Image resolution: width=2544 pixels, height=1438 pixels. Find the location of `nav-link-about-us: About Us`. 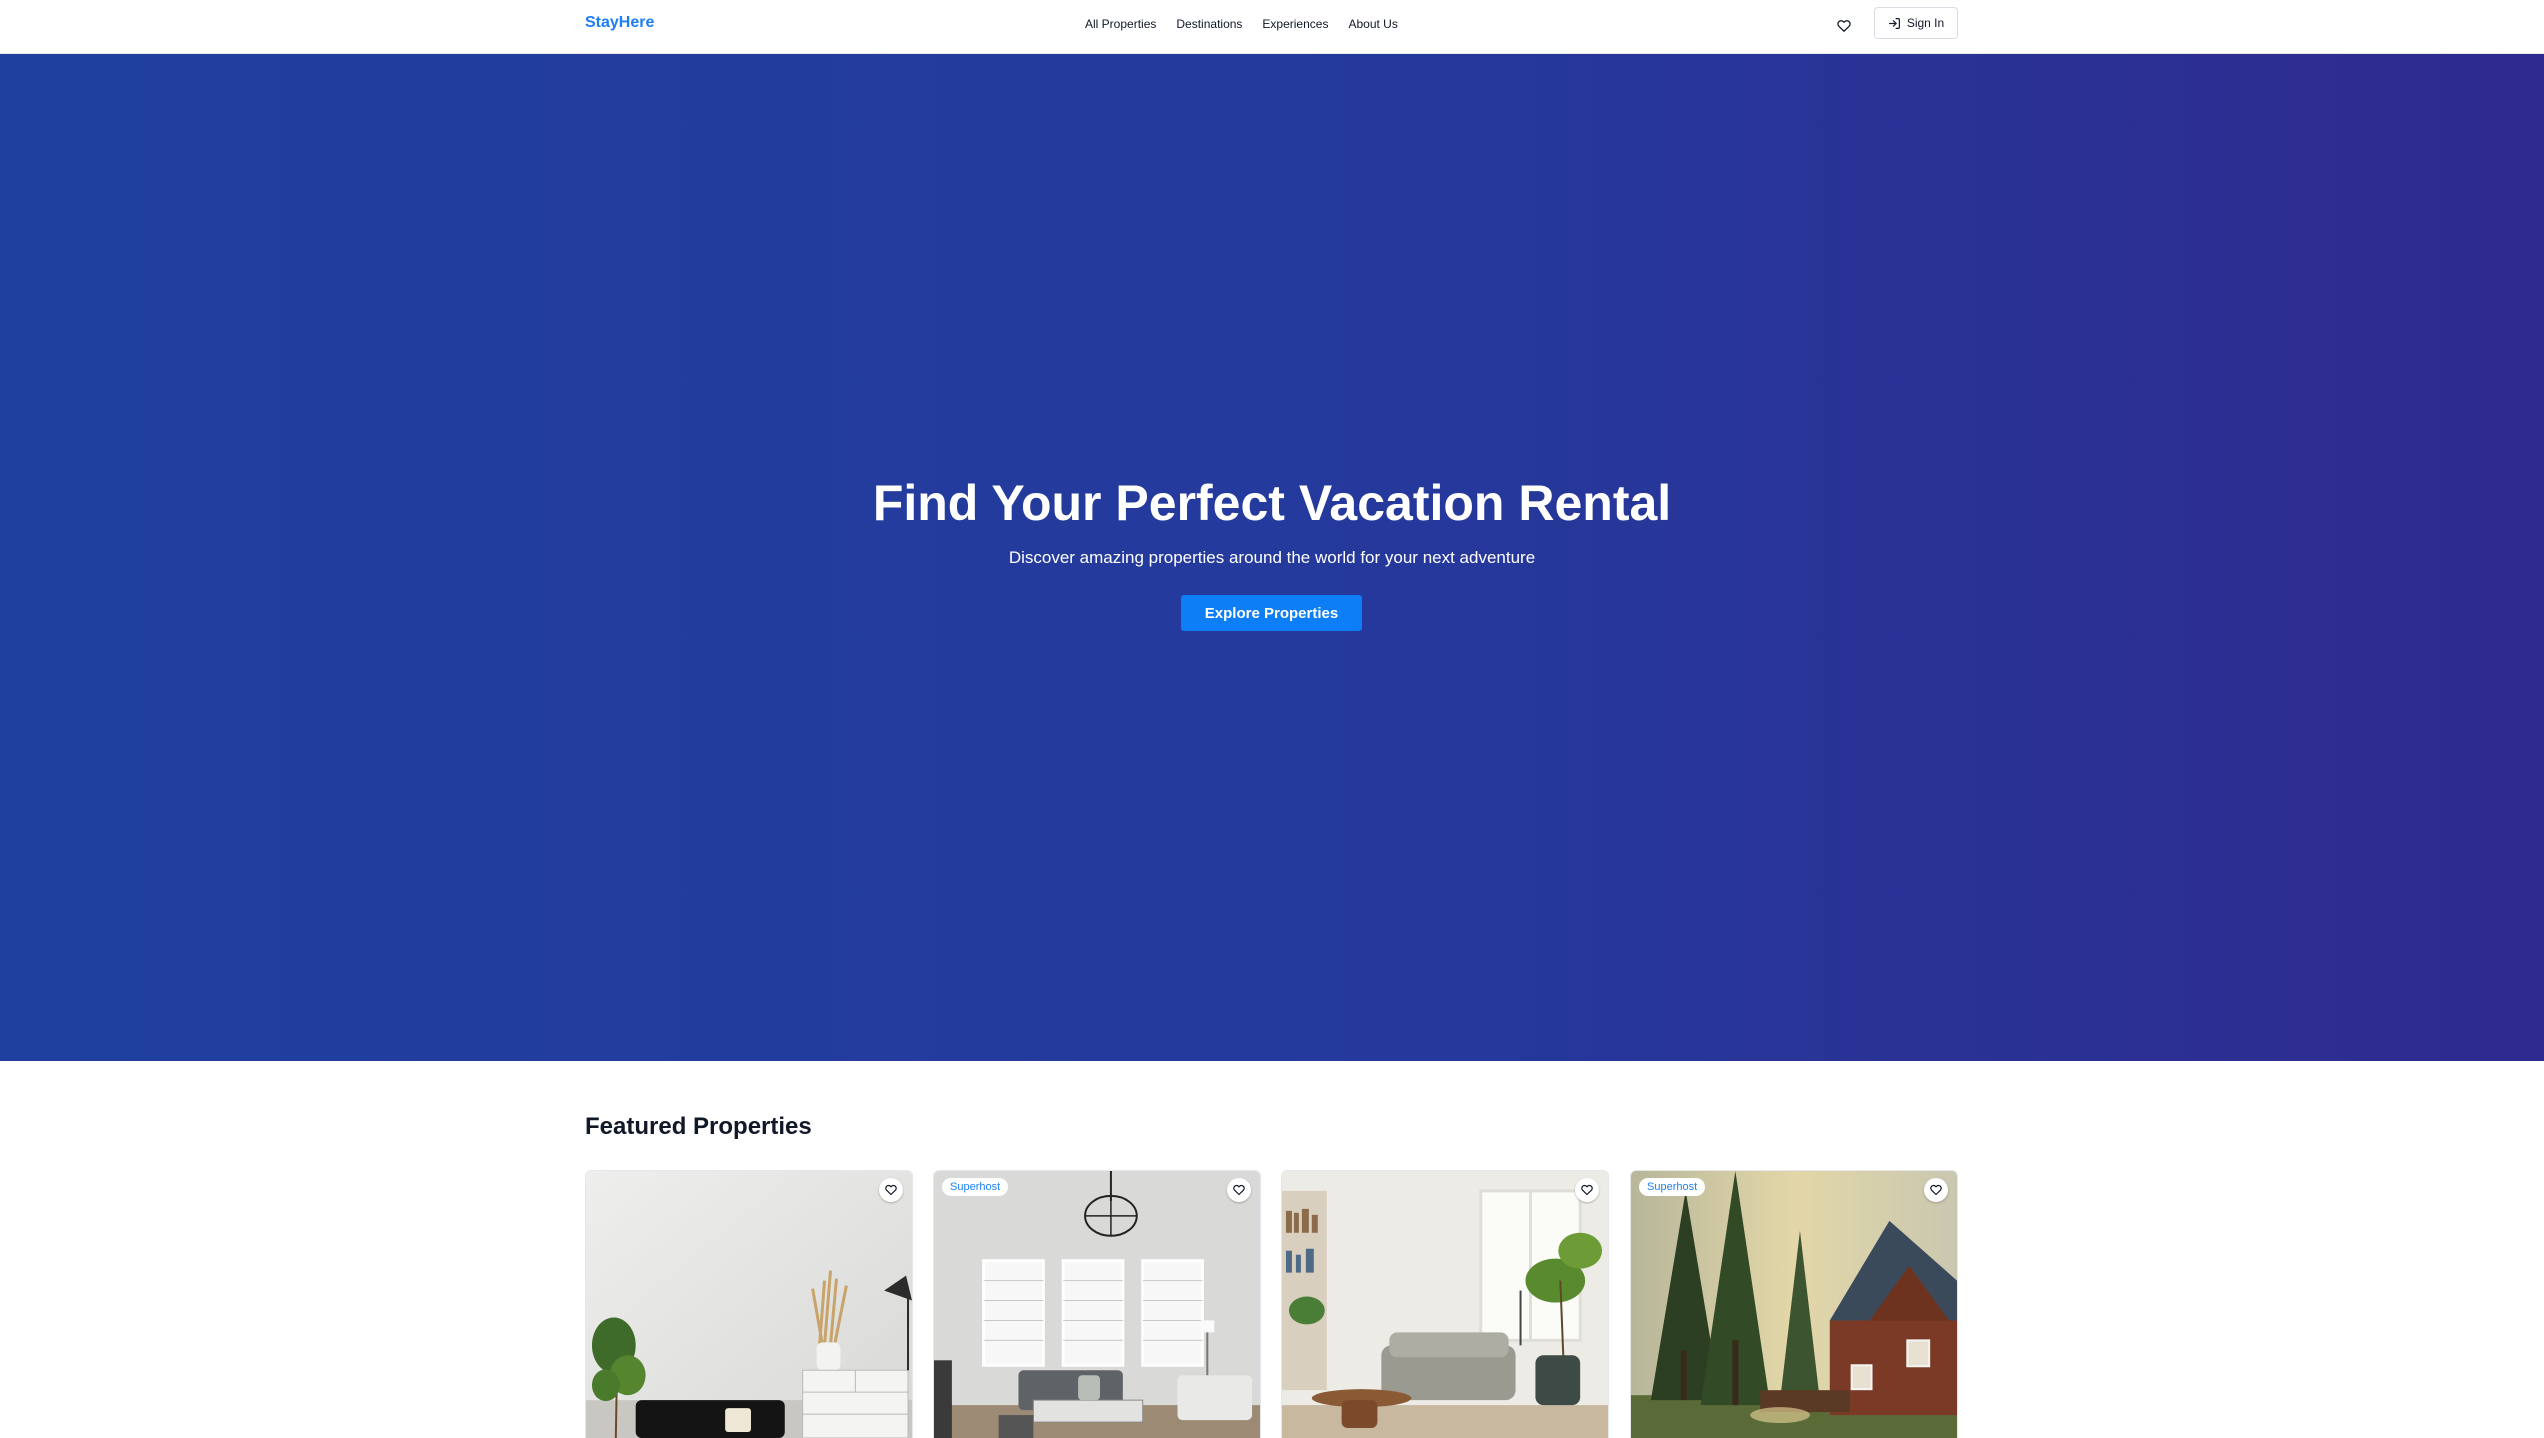

nav-link-about-us: About Us is located at coordinates (1372, 24).